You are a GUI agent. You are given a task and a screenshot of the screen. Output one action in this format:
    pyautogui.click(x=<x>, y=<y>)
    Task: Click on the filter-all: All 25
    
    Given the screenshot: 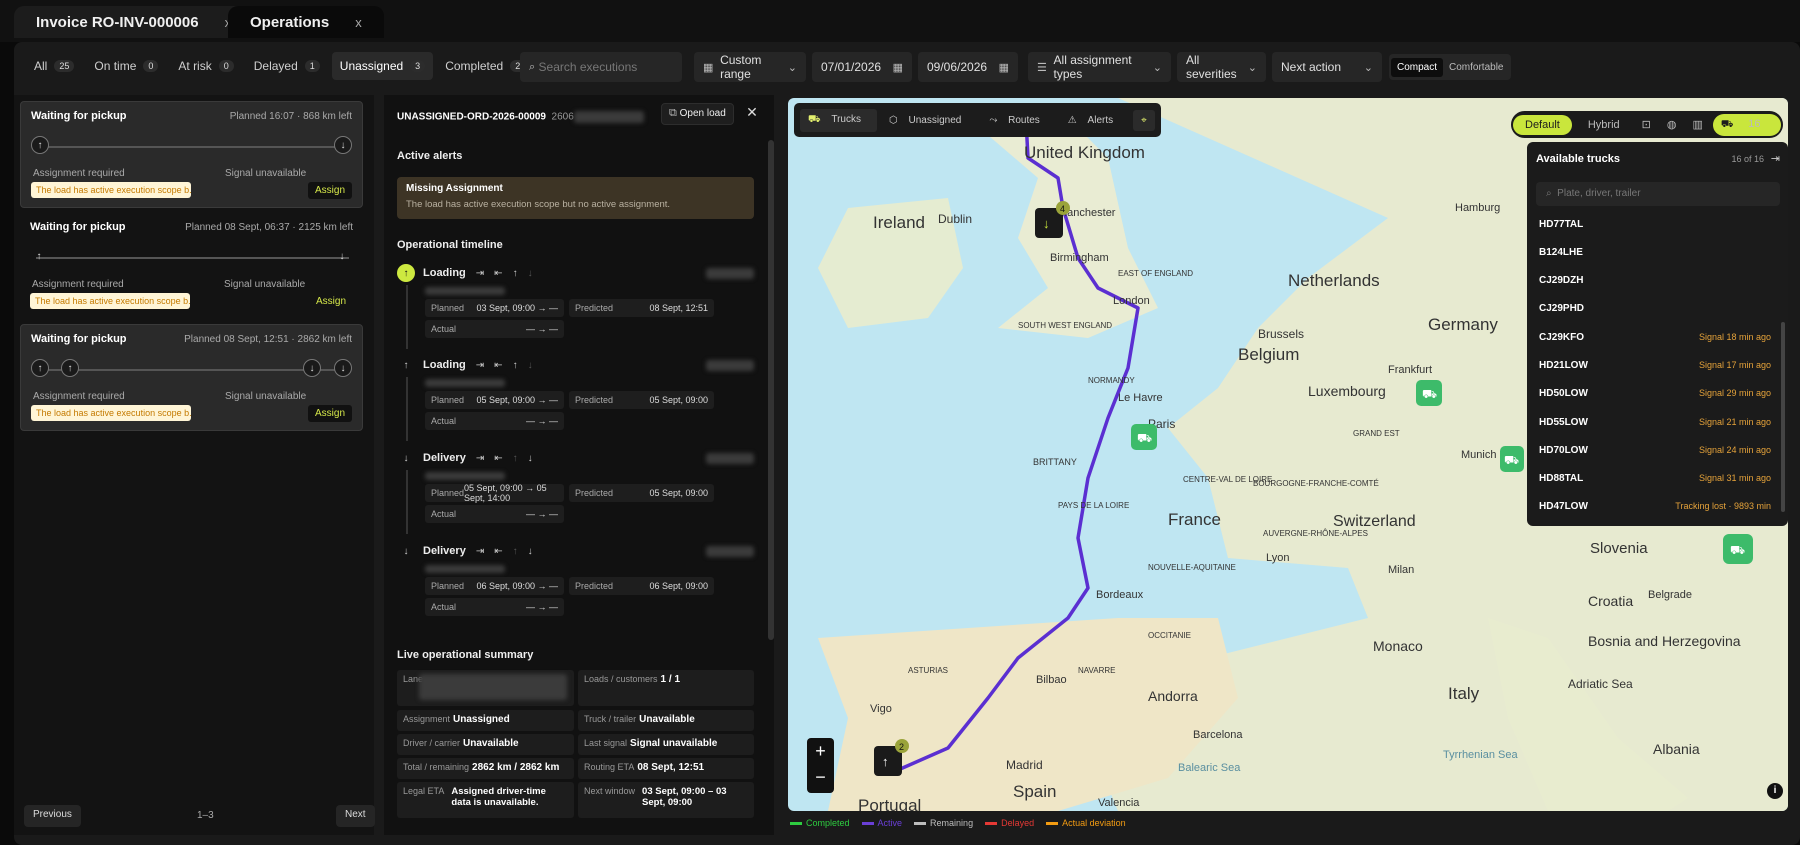 What is the action you would take?
    pyautogui.click(x=54, y=66)
    